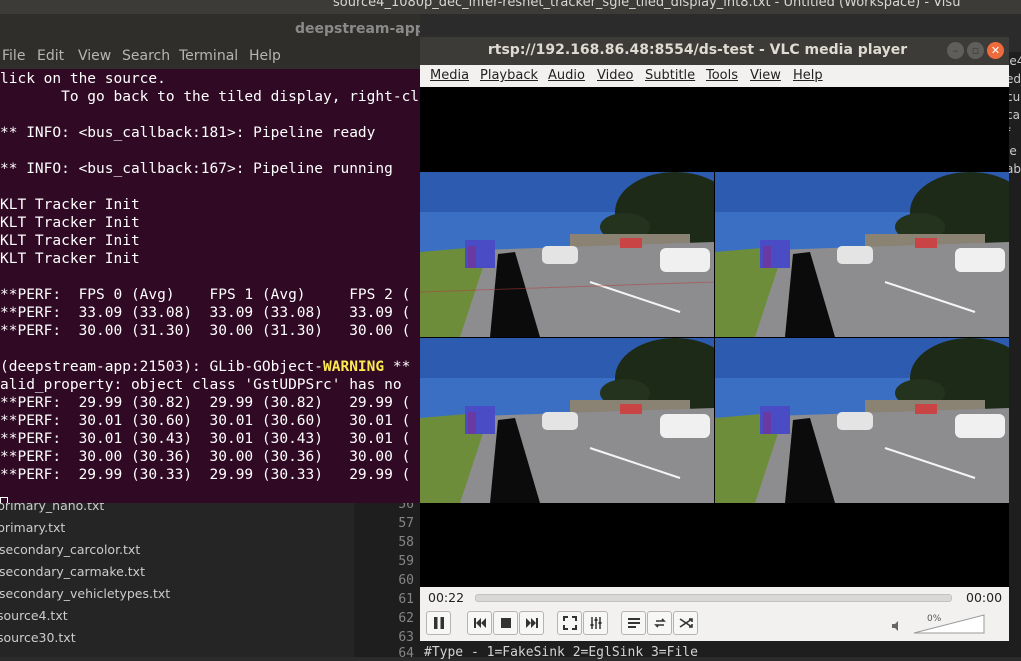 This screenshot has height=661, width=1021. I want to click on stop-icon, so click(505, 623).